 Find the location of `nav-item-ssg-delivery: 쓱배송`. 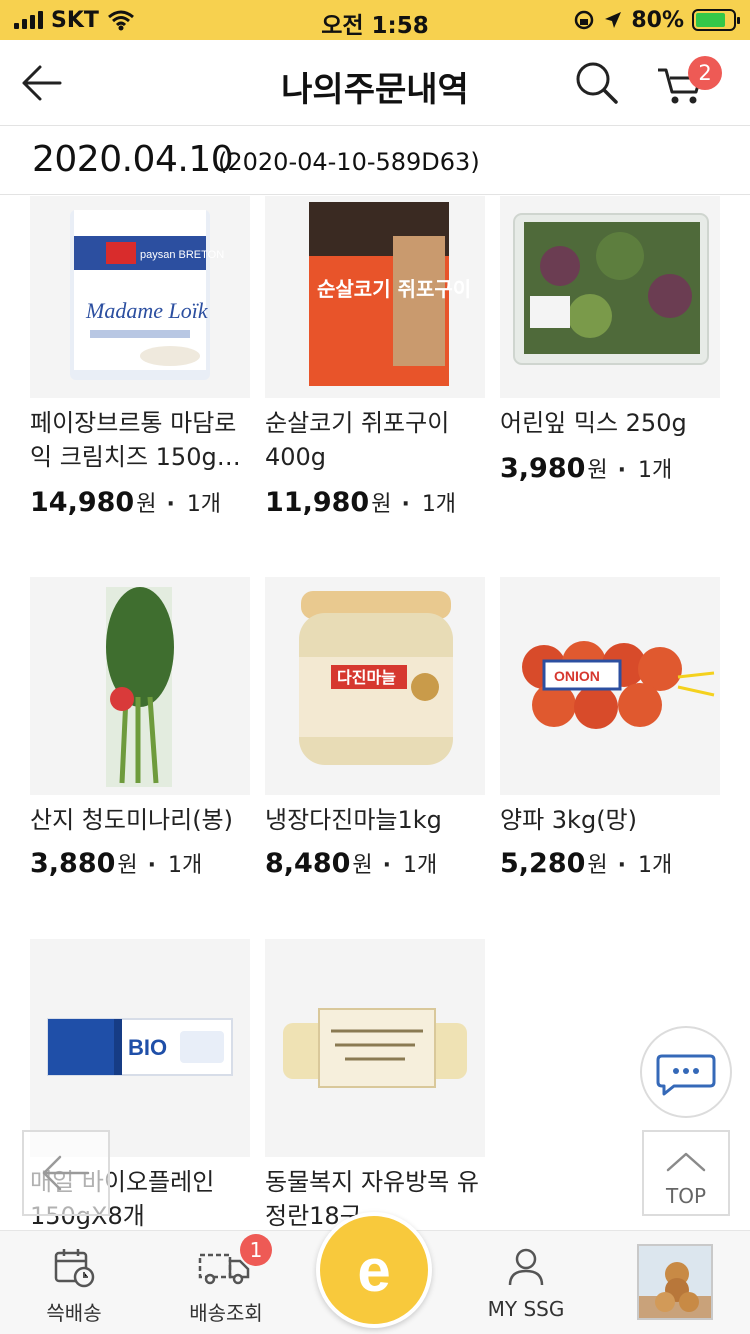

nav-item-ssg-delivery: 쓱배송 is located at coordinates (74, 1282).